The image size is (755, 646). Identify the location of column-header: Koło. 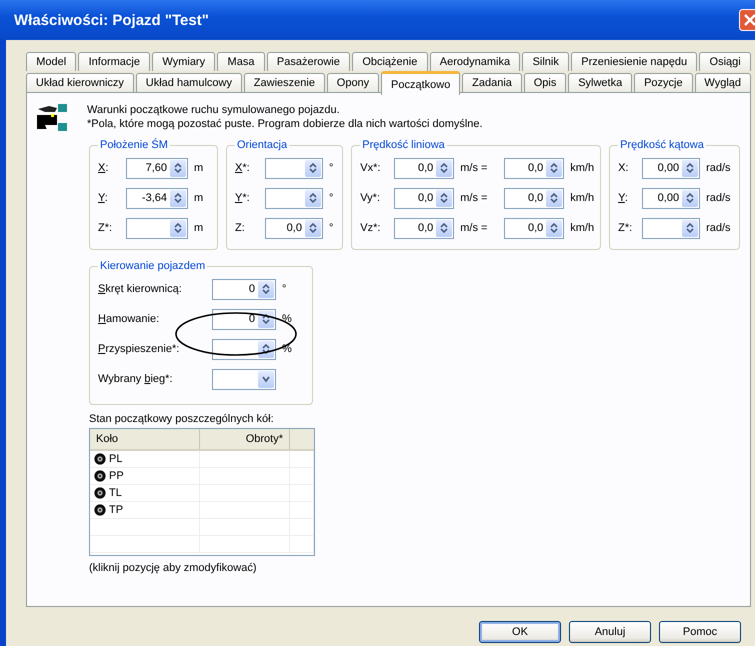
(145, 439).